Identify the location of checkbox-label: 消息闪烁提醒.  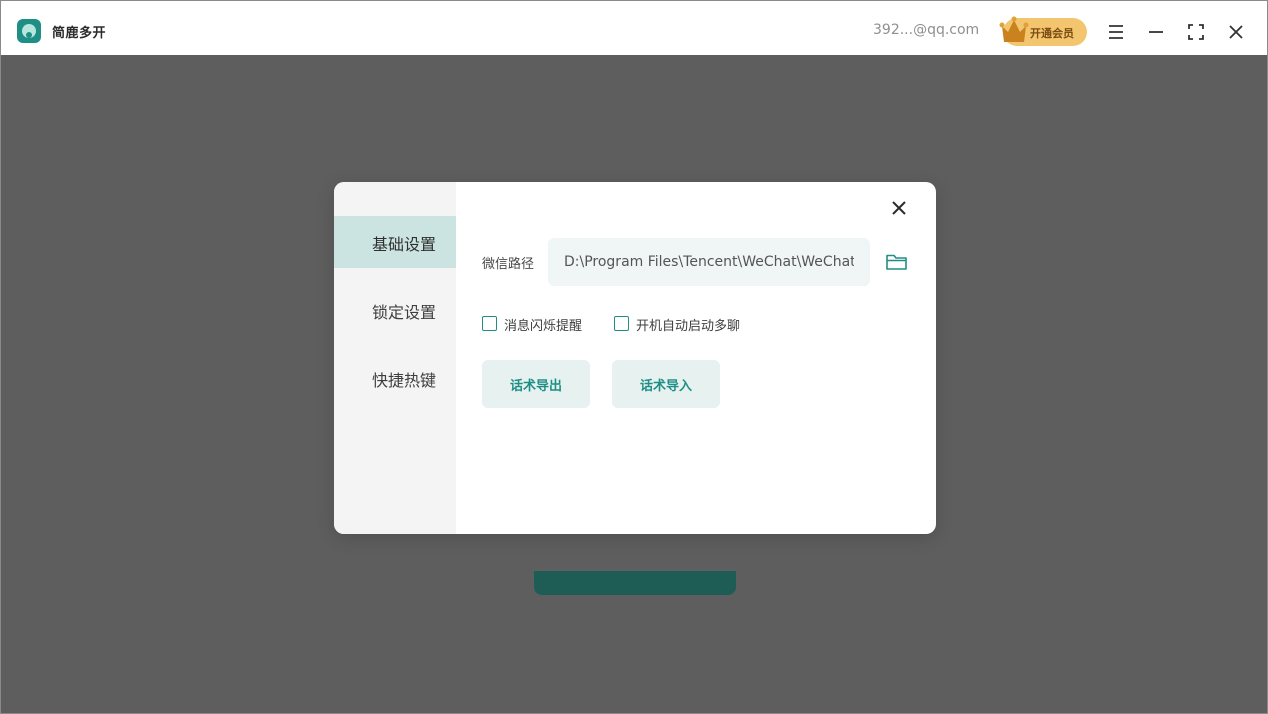
(543, 326).